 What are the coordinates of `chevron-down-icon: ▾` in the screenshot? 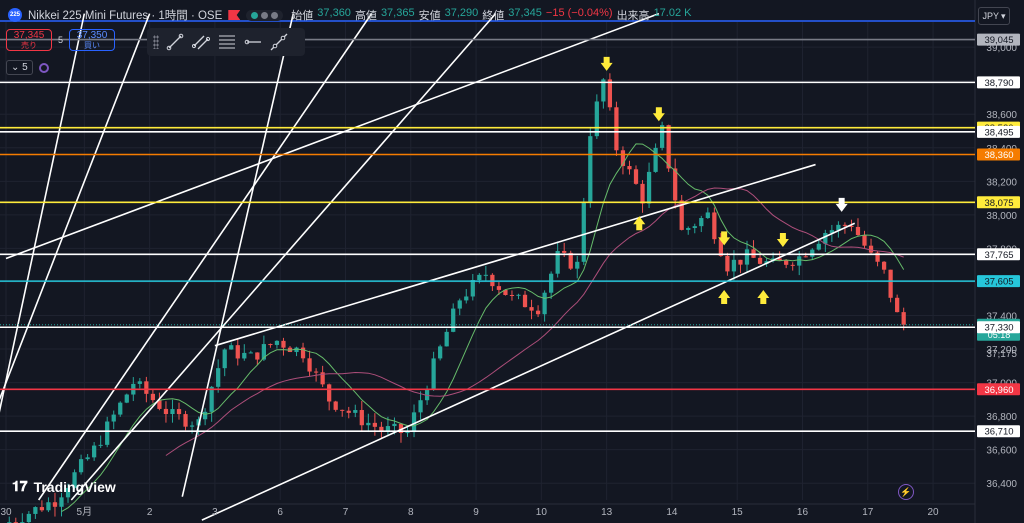 It's located at (1003, 15).